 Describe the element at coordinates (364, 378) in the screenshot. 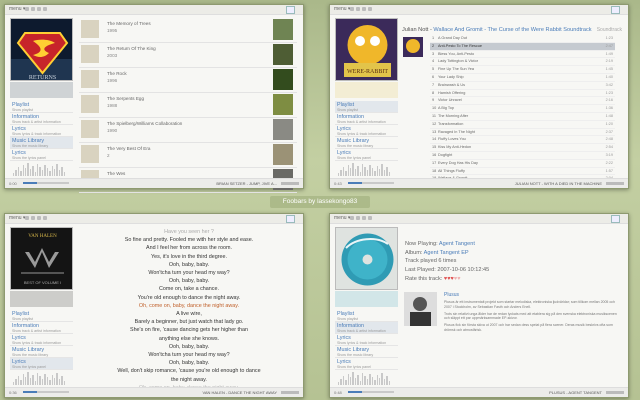

I see `spectrum-visualizer` at that location.